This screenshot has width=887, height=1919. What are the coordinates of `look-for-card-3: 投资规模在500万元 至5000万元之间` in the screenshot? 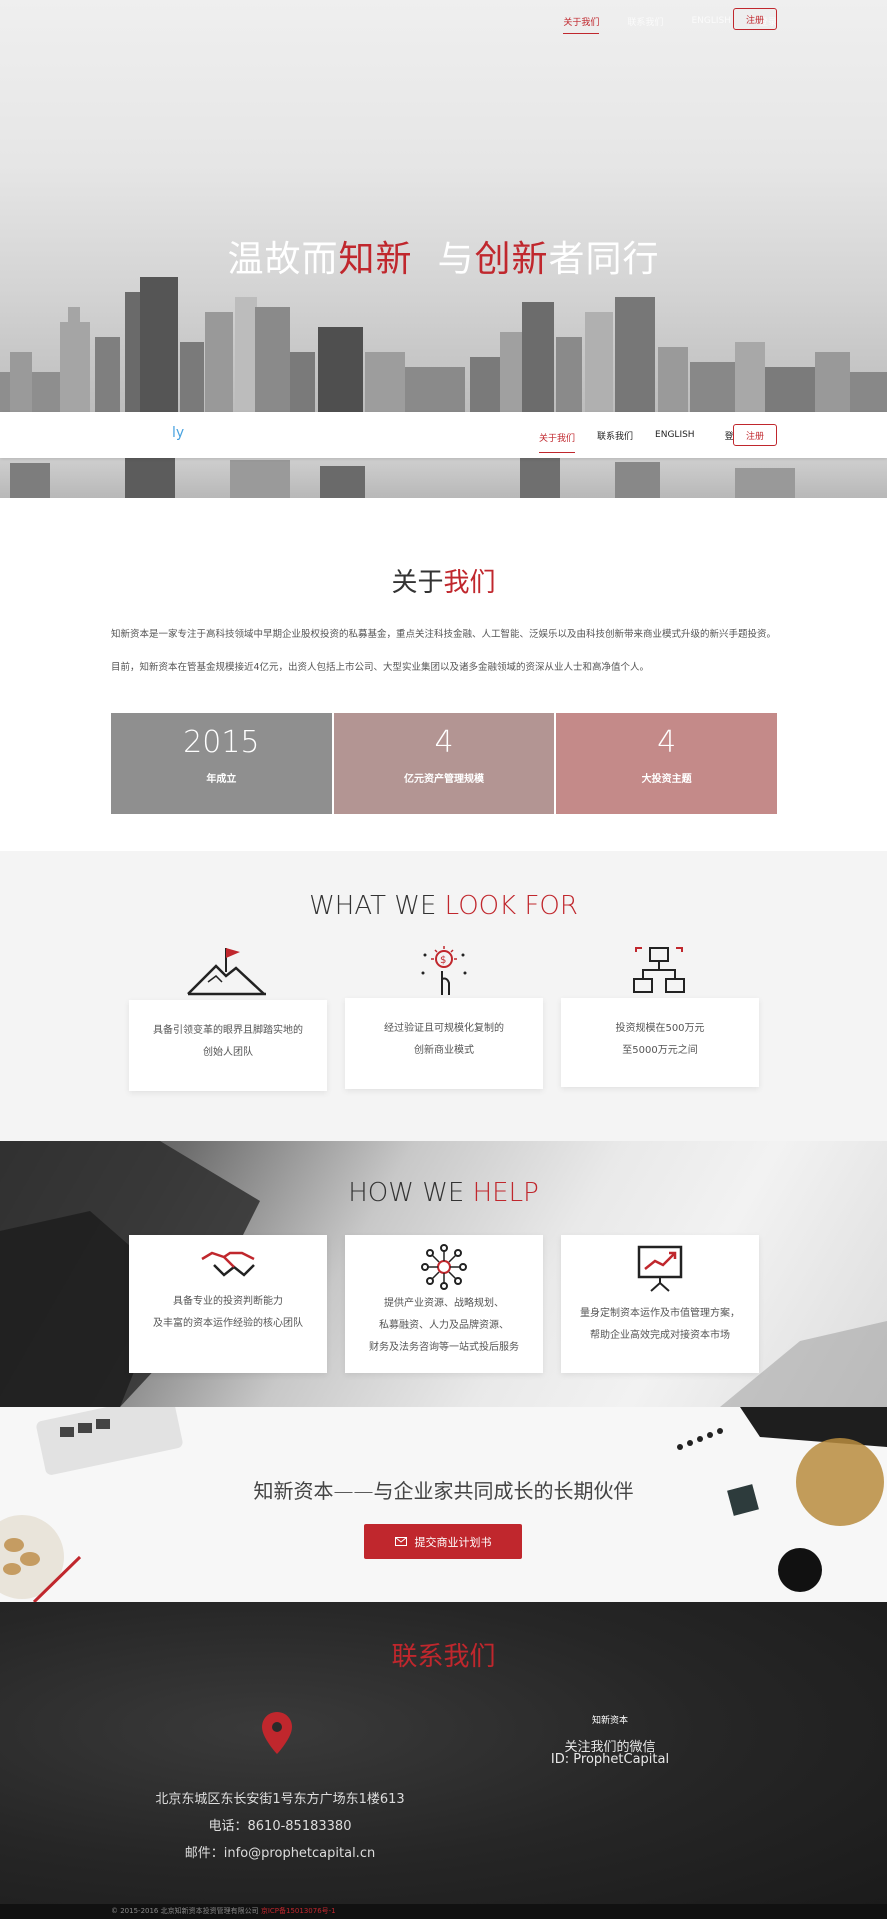 It's located at (660, 1042).